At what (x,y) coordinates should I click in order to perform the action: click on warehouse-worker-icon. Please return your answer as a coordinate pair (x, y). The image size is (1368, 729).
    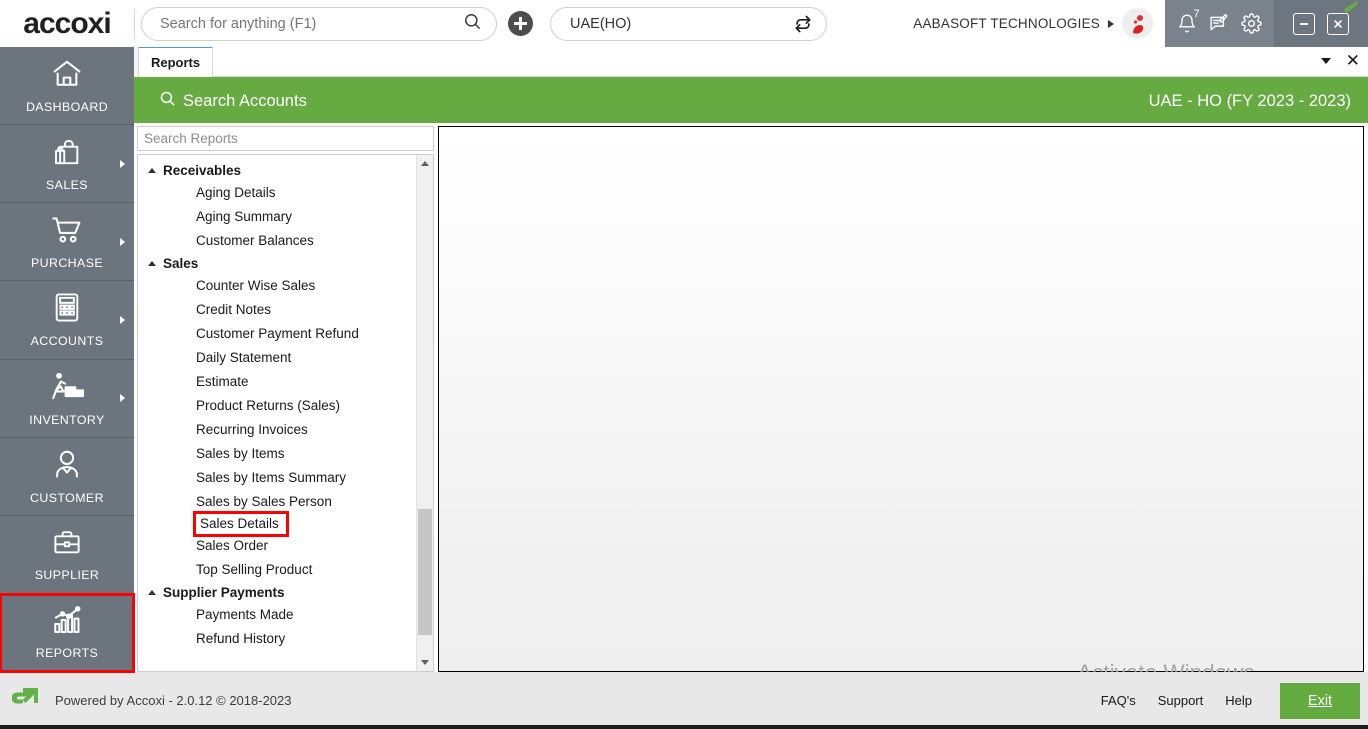
    Looking at the image, I should click on (67, 389).